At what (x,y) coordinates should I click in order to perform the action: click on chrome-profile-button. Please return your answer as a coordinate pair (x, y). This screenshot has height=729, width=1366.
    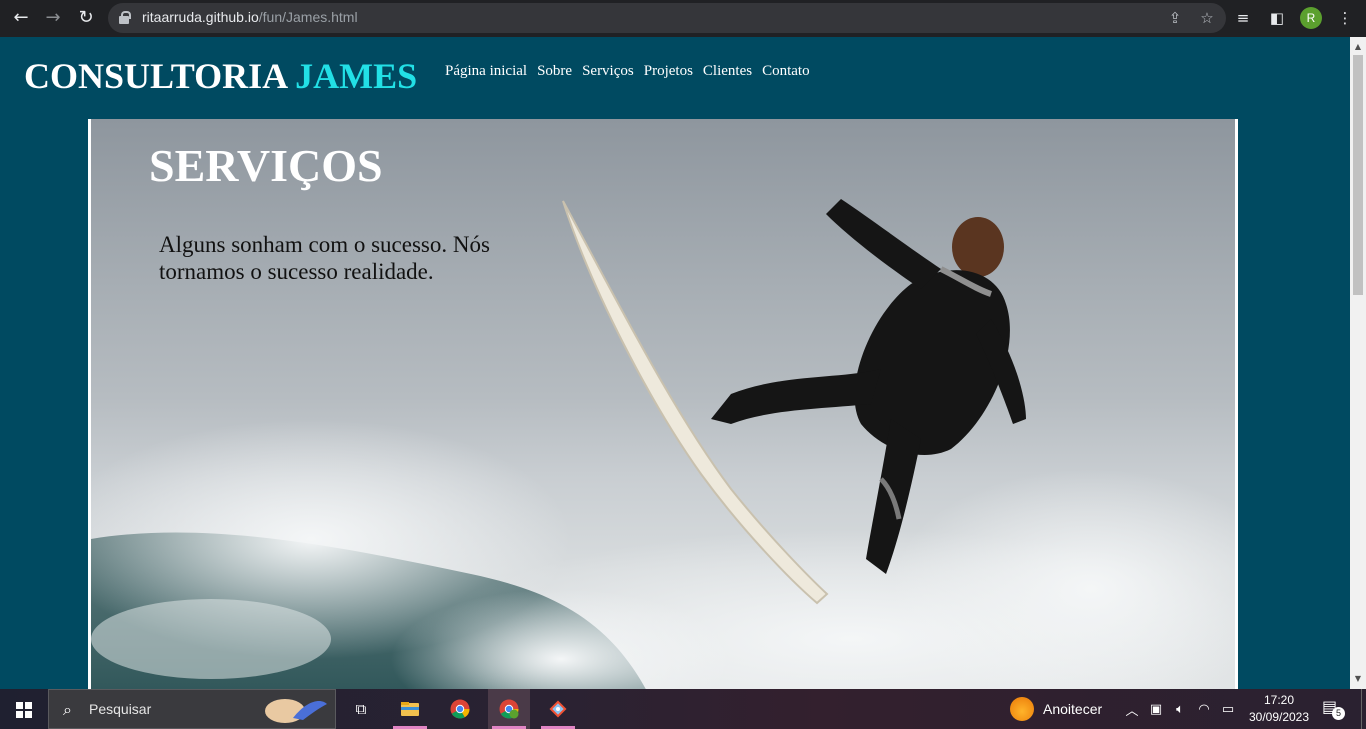
    Looking at the image, I should click on (509, 709).